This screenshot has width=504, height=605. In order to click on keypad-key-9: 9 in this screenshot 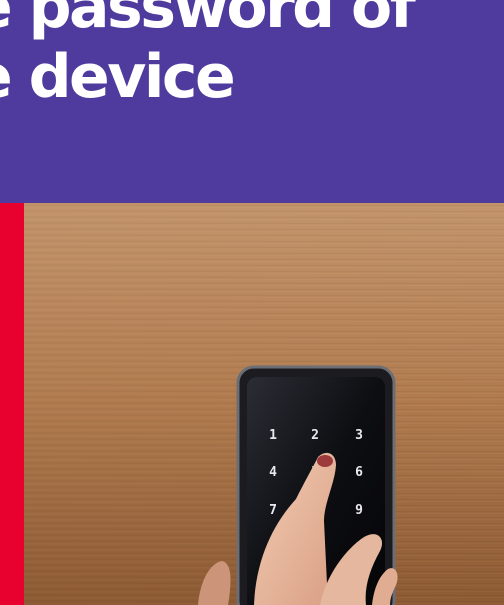, I will do `click(359, 510)`.